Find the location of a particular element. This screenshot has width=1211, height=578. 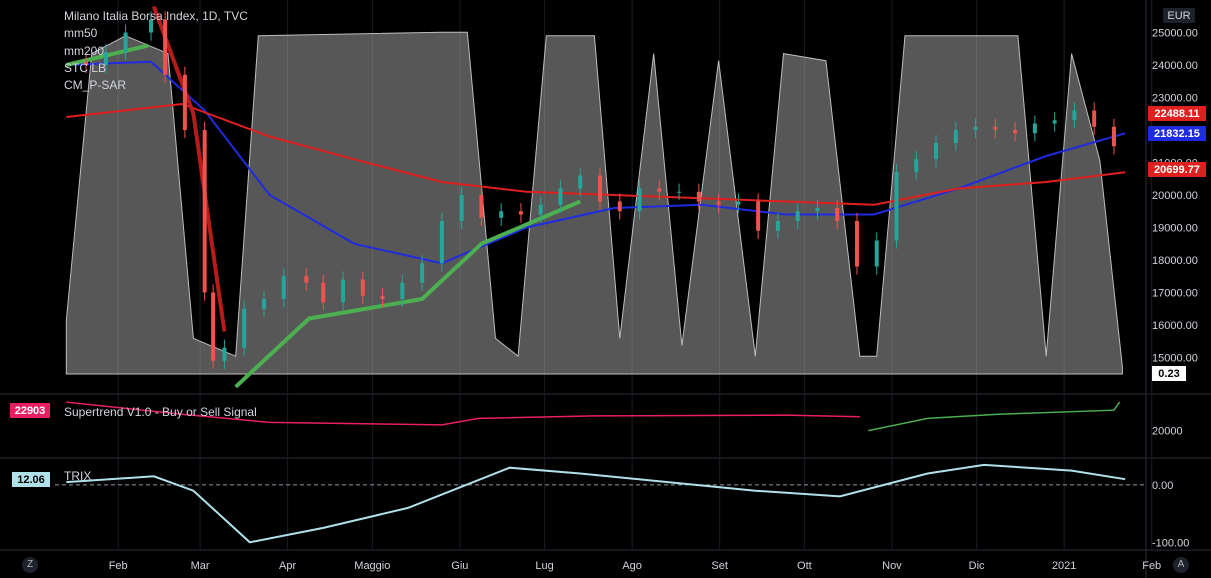

x-tick-label: Ago is located at coordinates (632, 566).